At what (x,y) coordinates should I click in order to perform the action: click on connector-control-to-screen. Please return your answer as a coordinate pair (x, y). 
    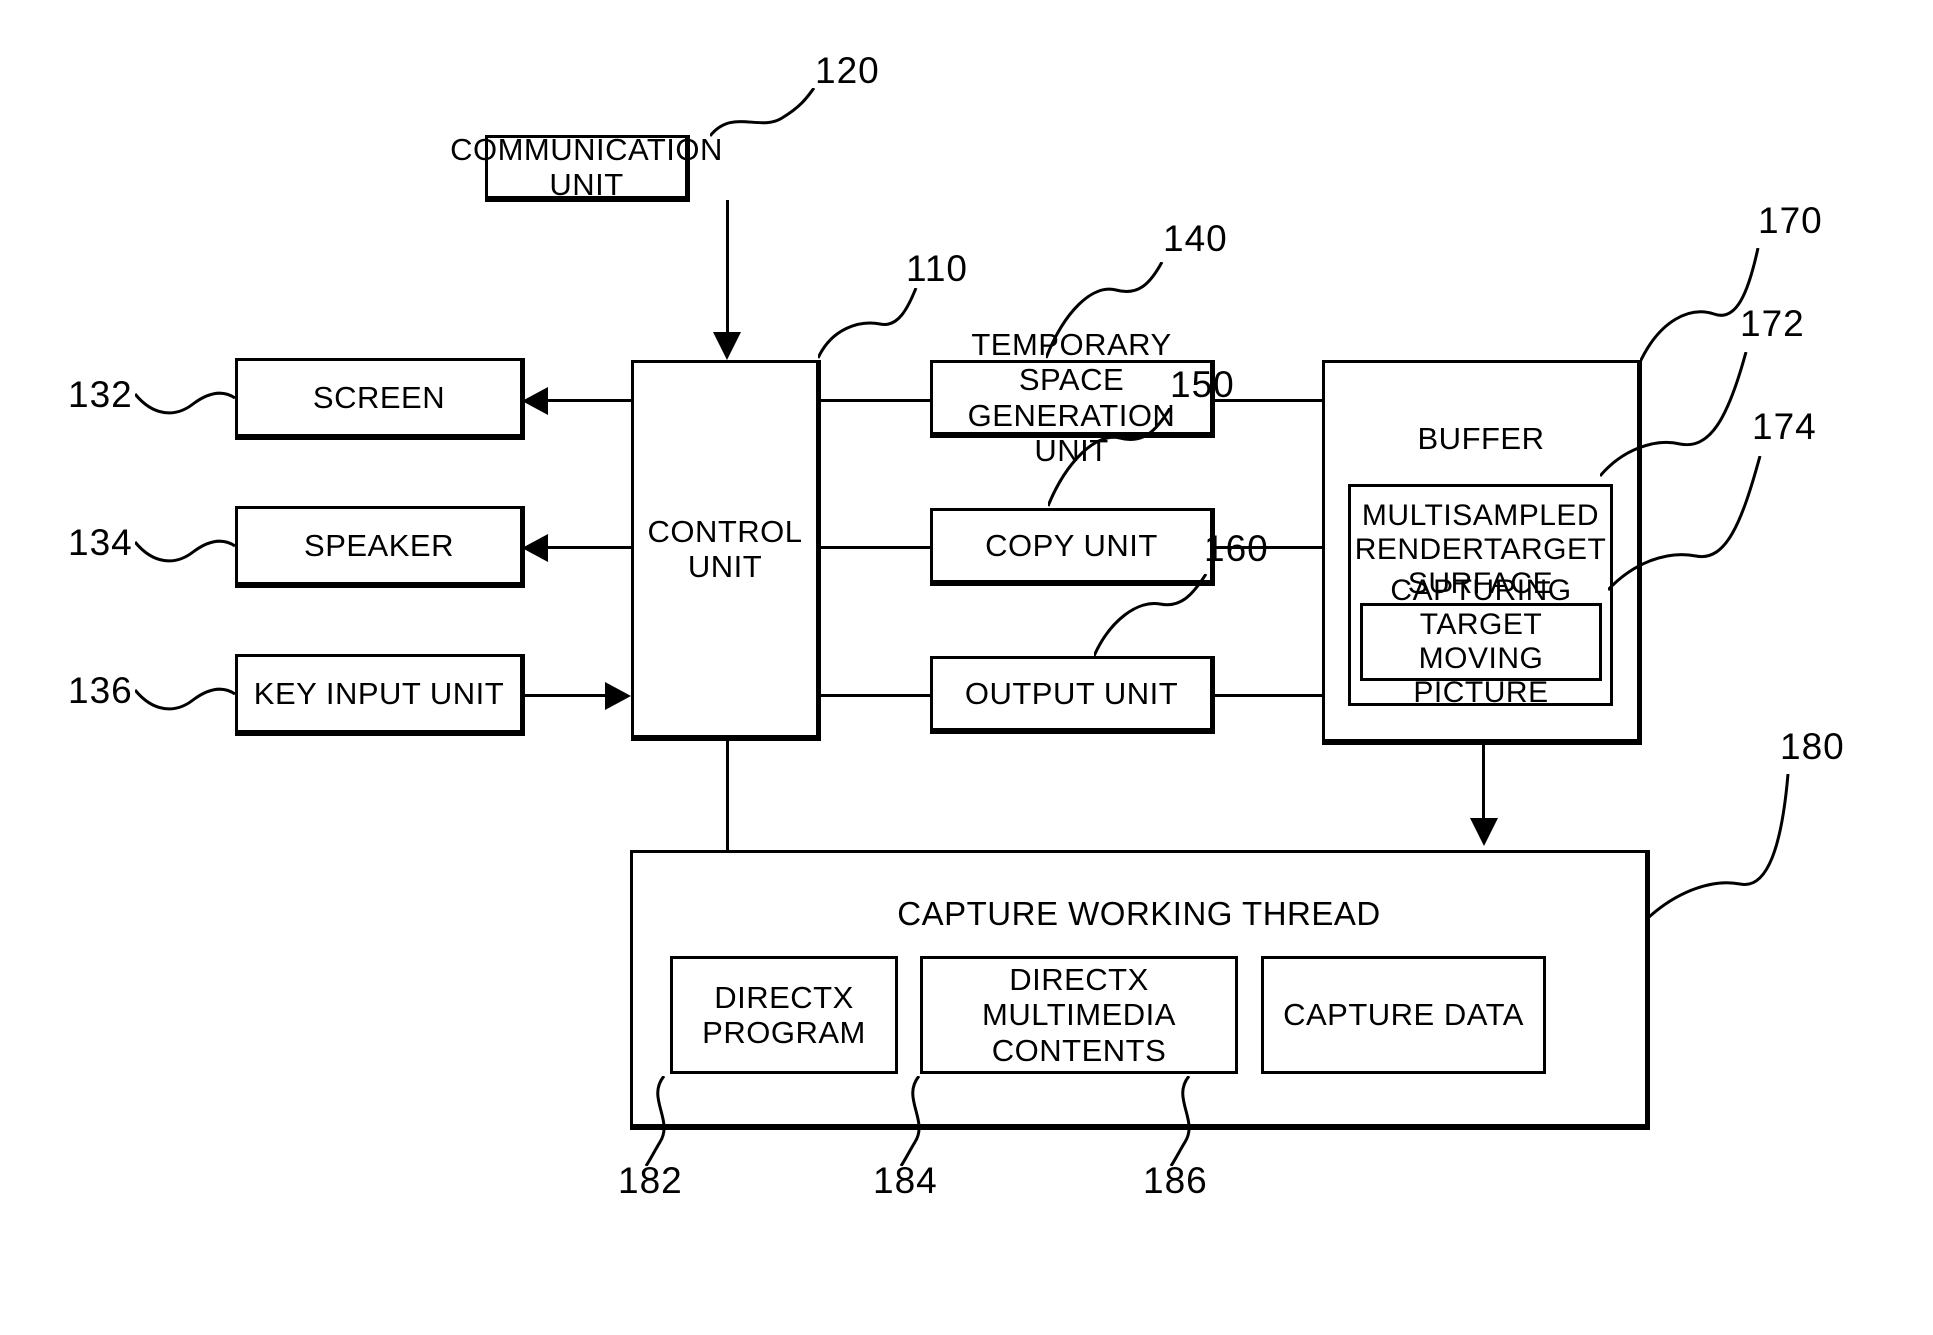
    Looking at the image, I should click on (590, 400).